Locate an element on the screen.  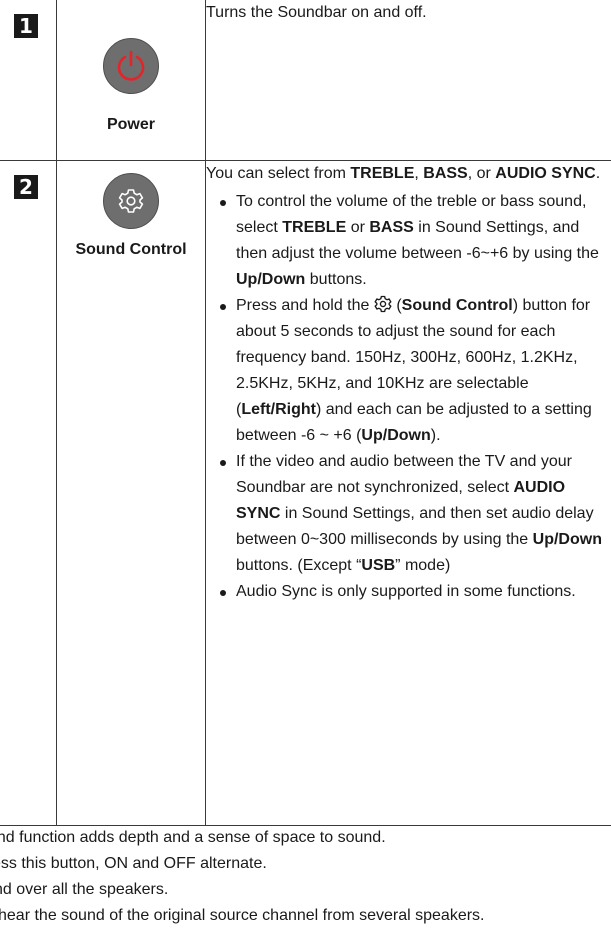
description-text: Turns the Soundbar on and off. is located at coordinates (316, 12).